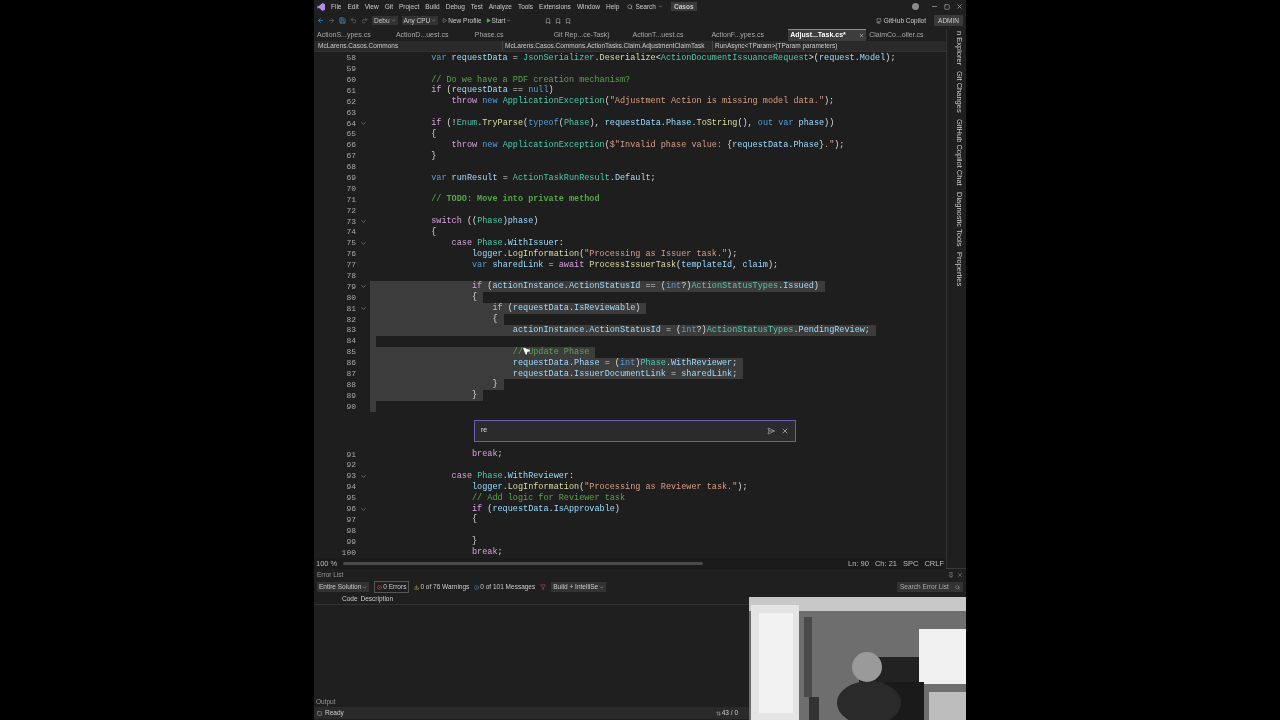 The height and width of the screenshot is (720, 1280). What do you see at coordinates (350, 341) in the screenshot?
I see `line-number: 84` at bounding box center [350, 341].